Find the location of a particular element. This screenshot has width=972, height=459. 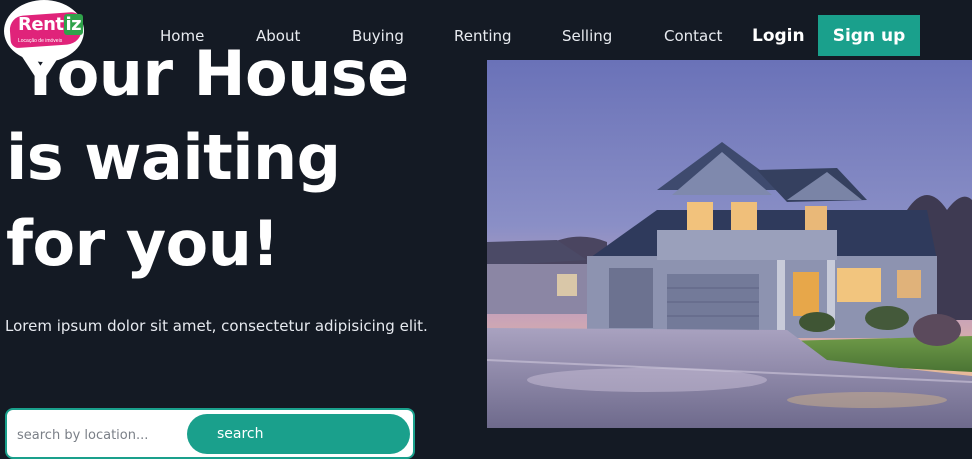

search-input is located at coordinates (100, 435).